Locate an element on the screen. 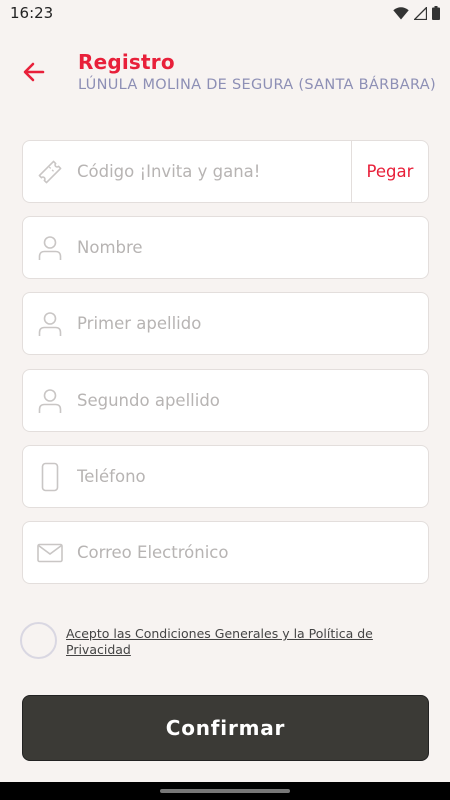 This screenshot has width=450, height=800. phone-icon is located at coordinates (50, 476).